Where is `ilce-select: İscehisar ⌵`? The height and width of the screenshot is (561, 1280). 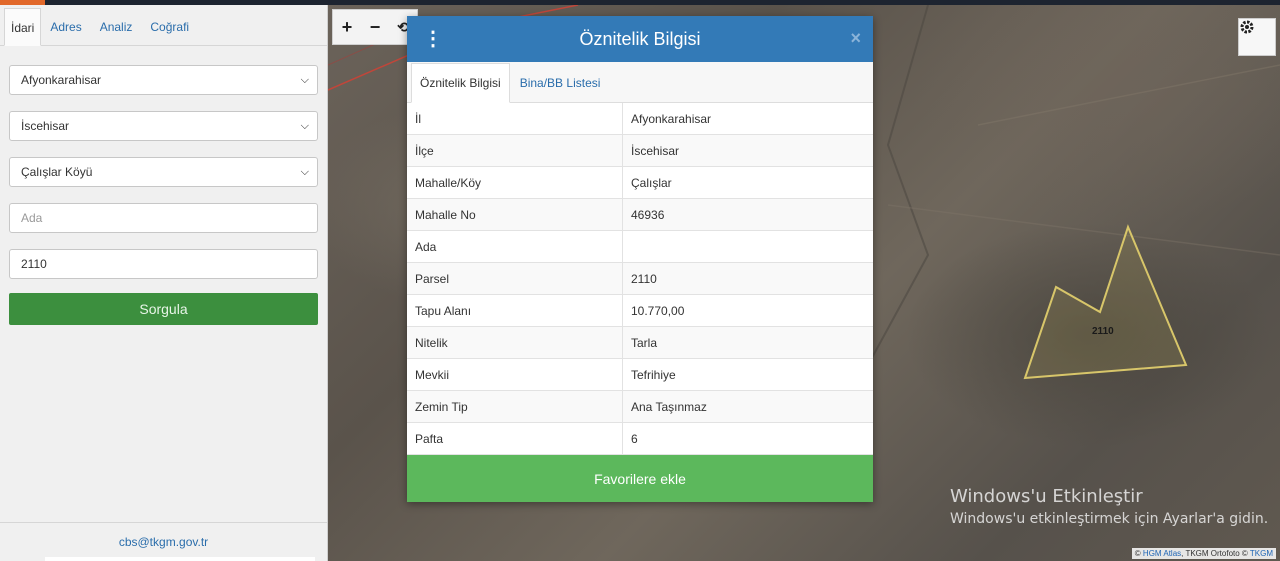
ilce-select: İscehisar ⌵ is located at coordinates (163, 126).